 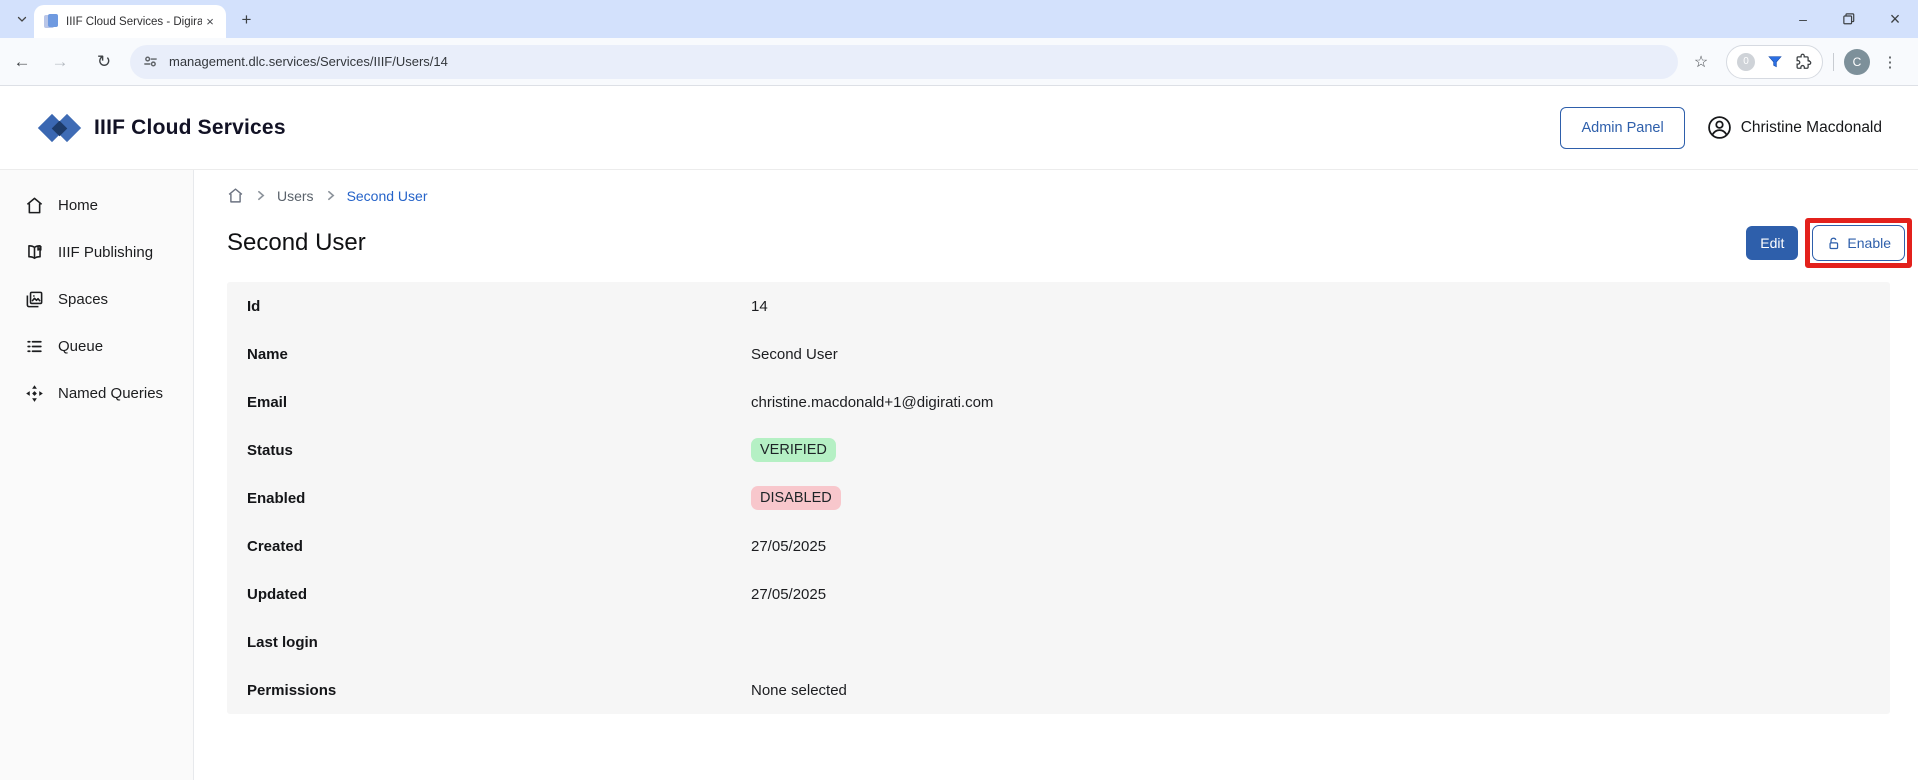 I want to click on detail-row-status: Status VERIFIED, so click(x=1058, y=450).